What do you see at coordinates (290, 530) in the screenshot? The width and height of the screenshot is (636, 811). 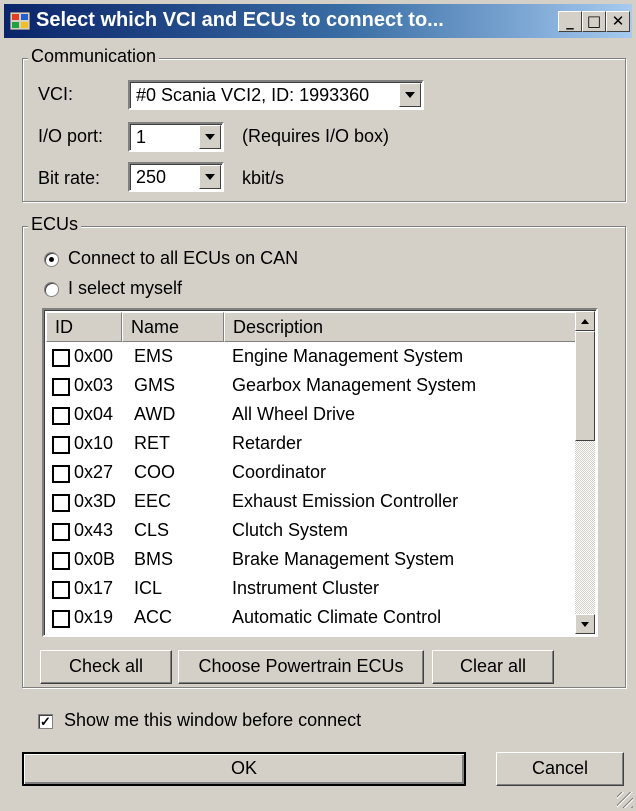 I see `row-description: Clutch System` at bounding box center [290, 530].